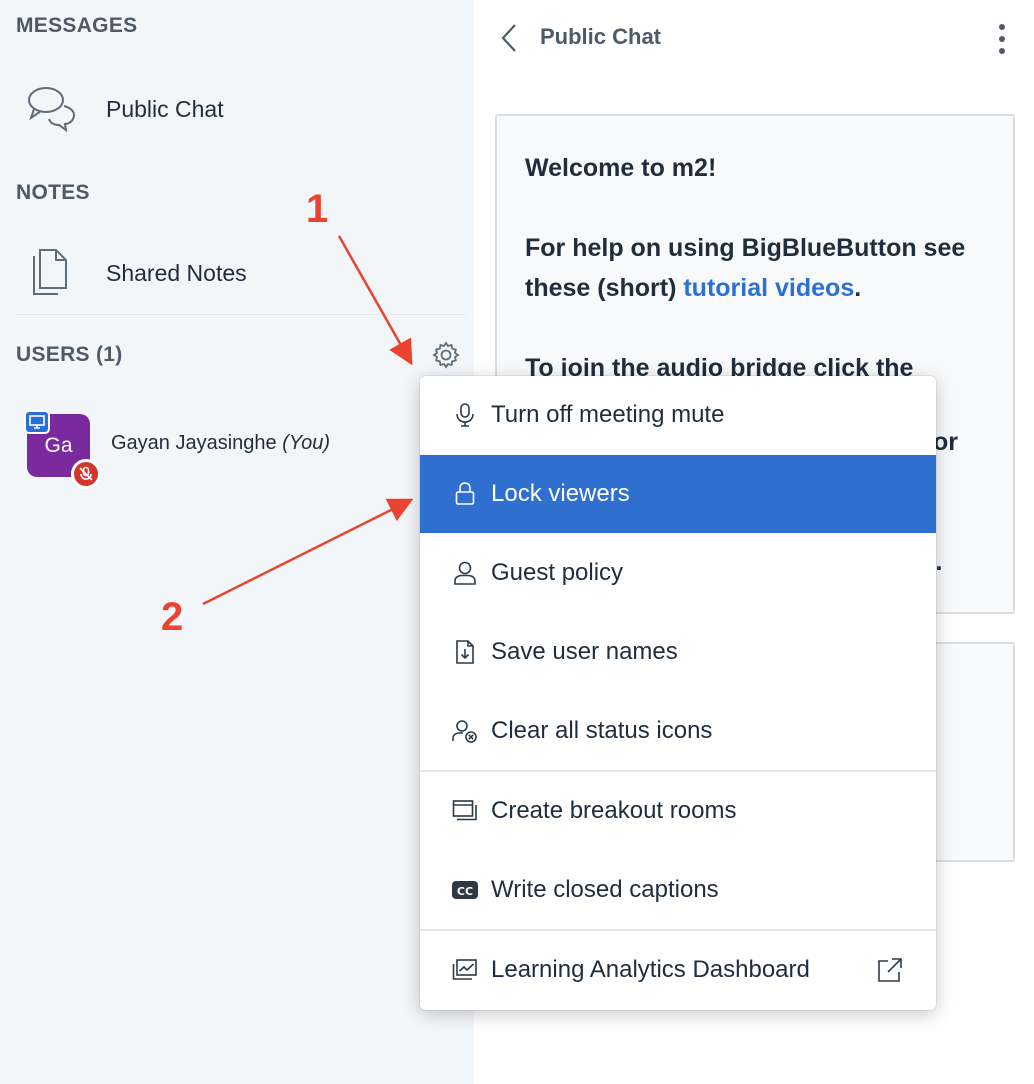 The width and height of the screenshot is (1034, 1084). I want to click on svg-text: CC, so click(465, 891).